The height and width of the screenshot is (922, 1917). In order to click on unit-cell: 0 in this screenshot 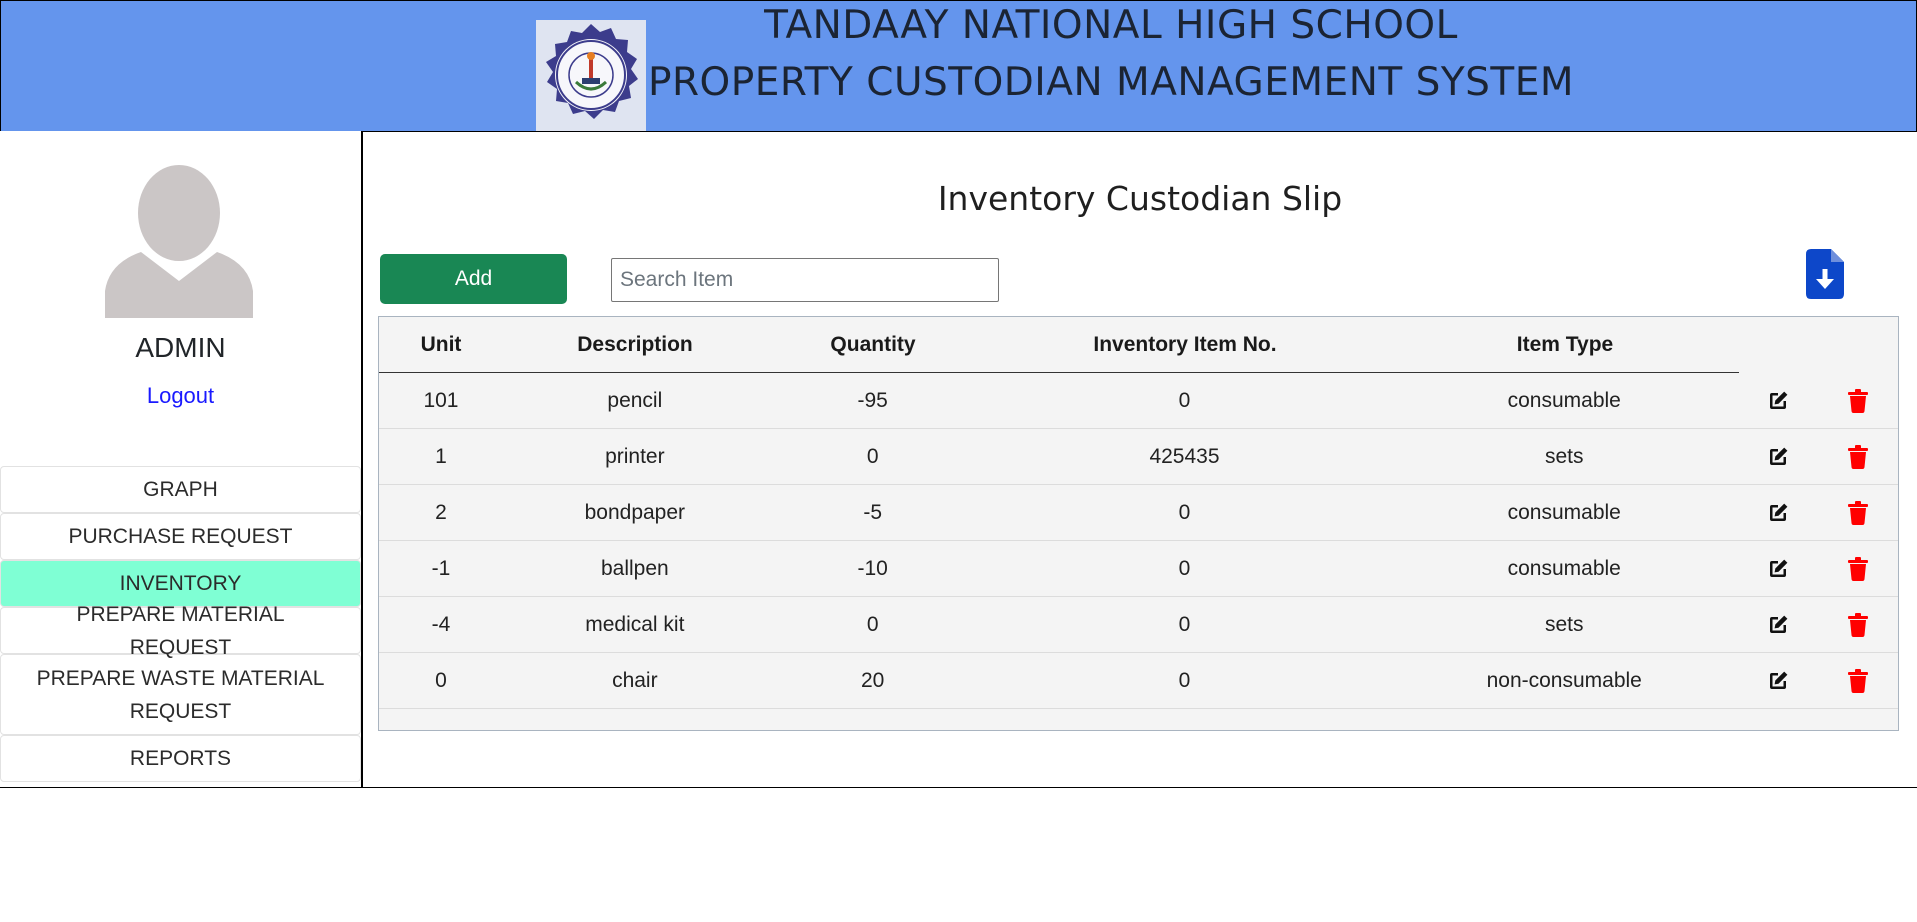, I will do `click(441, 680)`.